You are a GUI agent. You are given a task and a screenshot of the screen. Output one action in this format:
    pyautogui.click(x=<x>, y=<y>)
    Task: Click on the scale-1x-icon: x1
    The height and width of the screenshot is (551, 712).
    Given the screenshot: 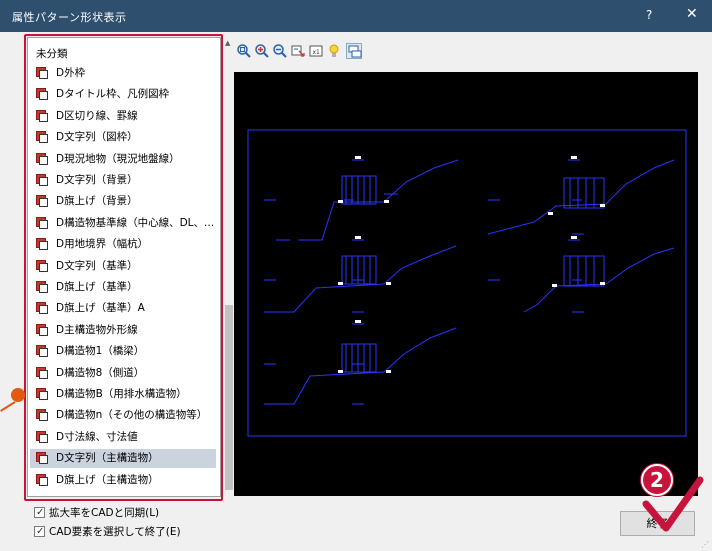 What is the action you would take?
    pyautogui.click(x=316, y=51)
    